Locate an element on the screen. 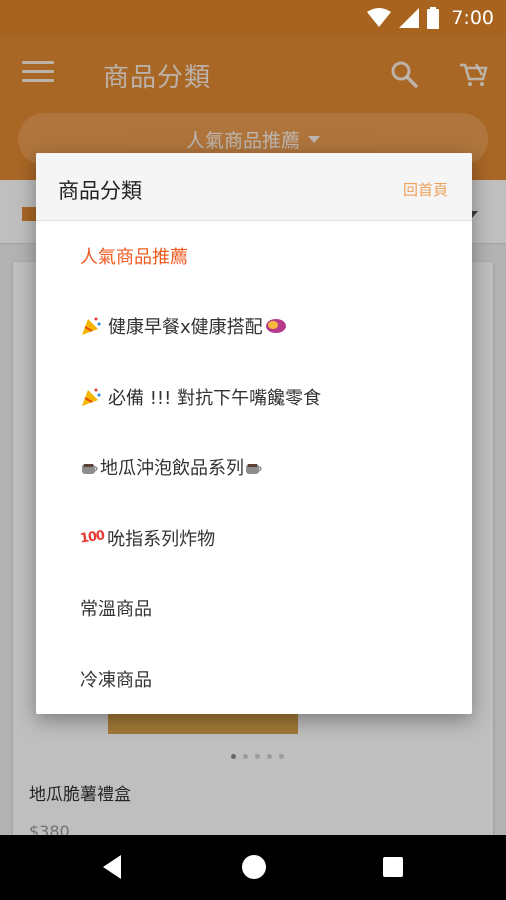 The width and height of the screenshot is (506, 900). category-item-room-temp: 常溫商品 is located at coordinates (254, 608).